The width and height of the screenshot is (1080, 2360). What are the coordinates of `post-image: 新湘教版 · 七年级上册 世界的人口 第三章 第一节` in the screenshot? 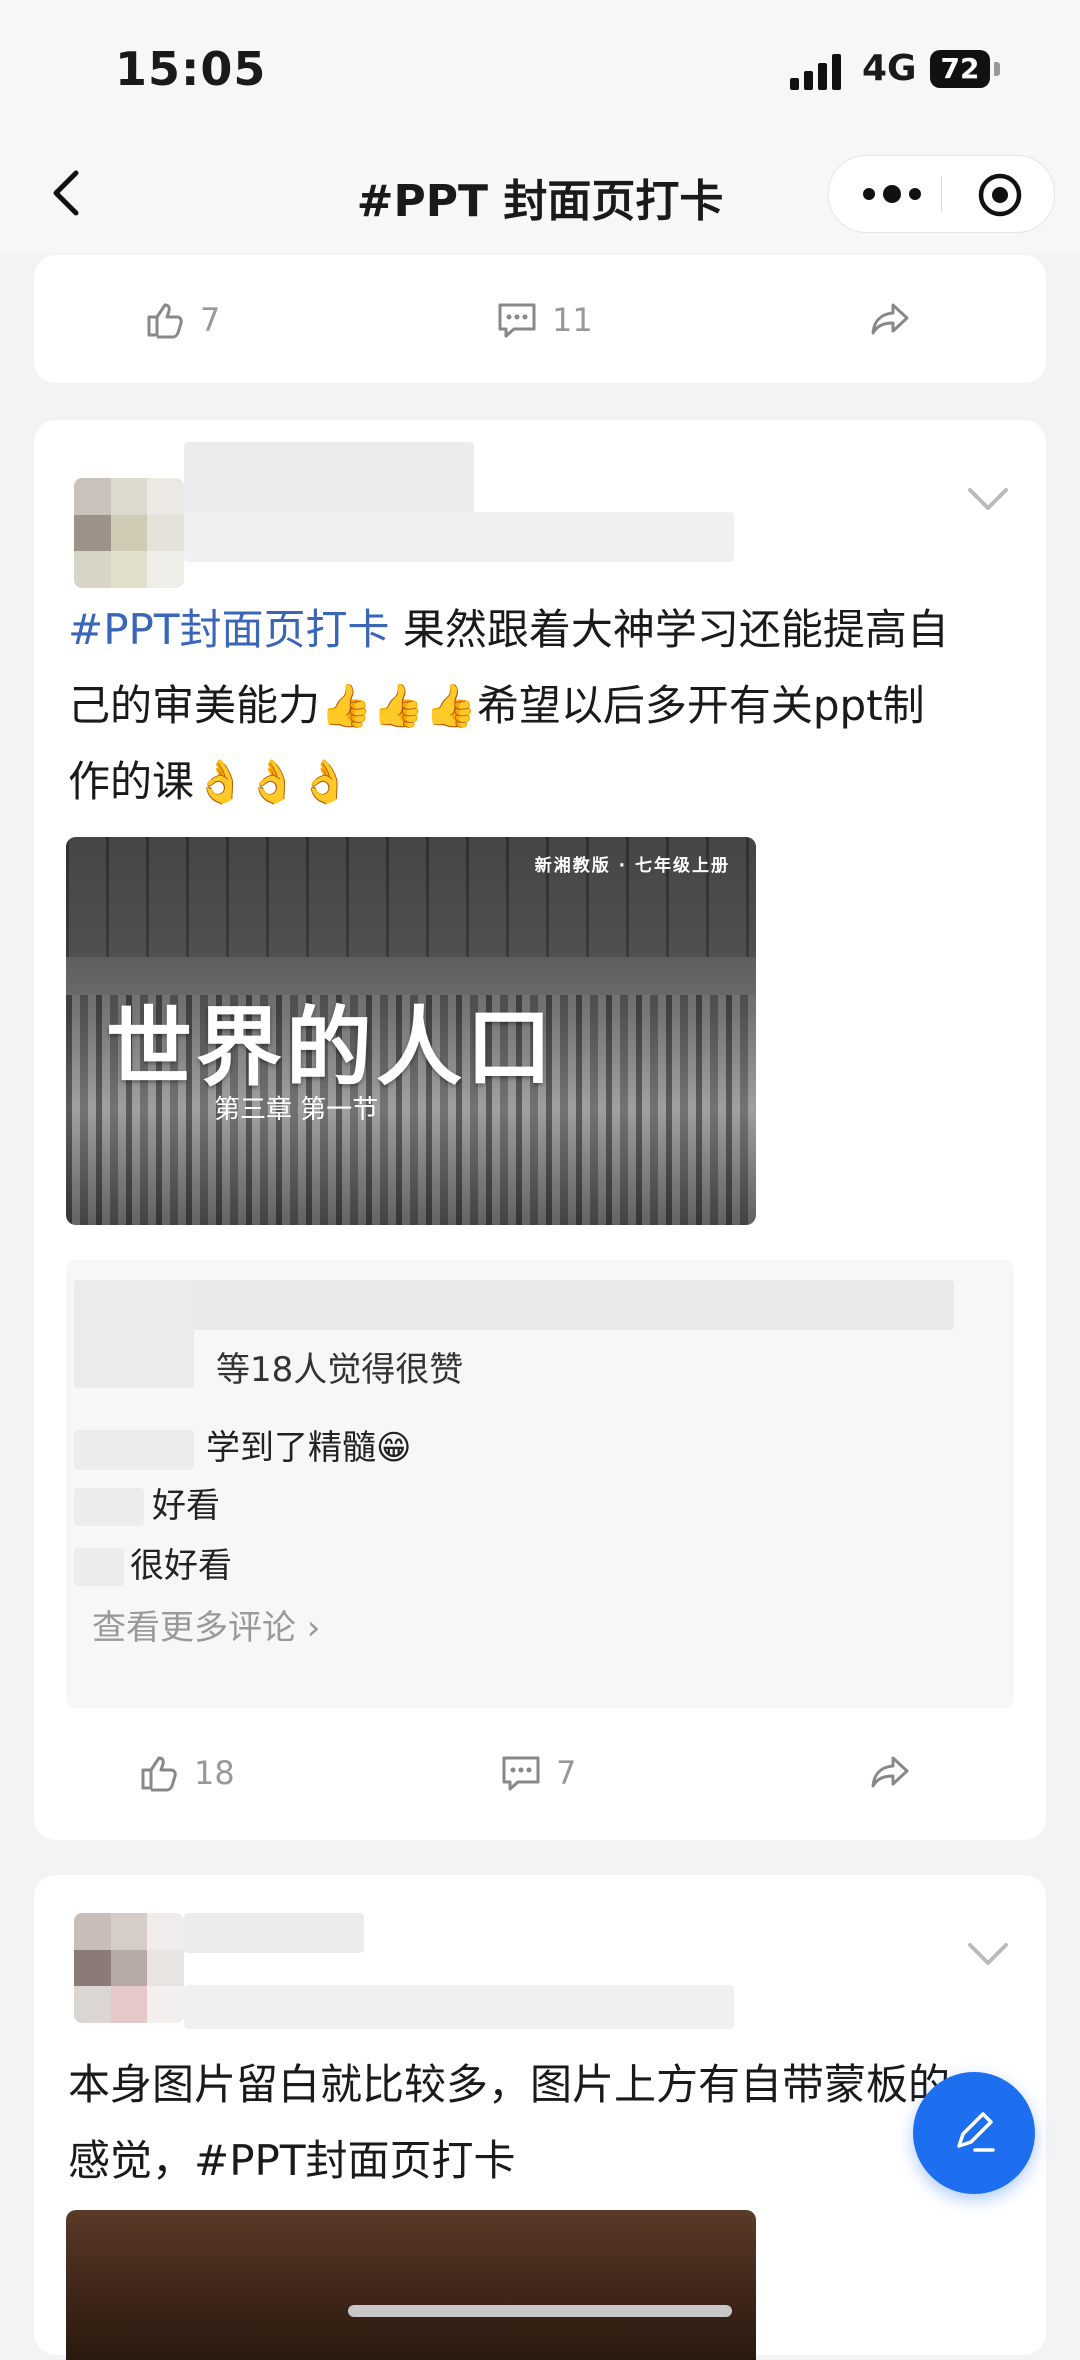 It's located at (411, 1031).